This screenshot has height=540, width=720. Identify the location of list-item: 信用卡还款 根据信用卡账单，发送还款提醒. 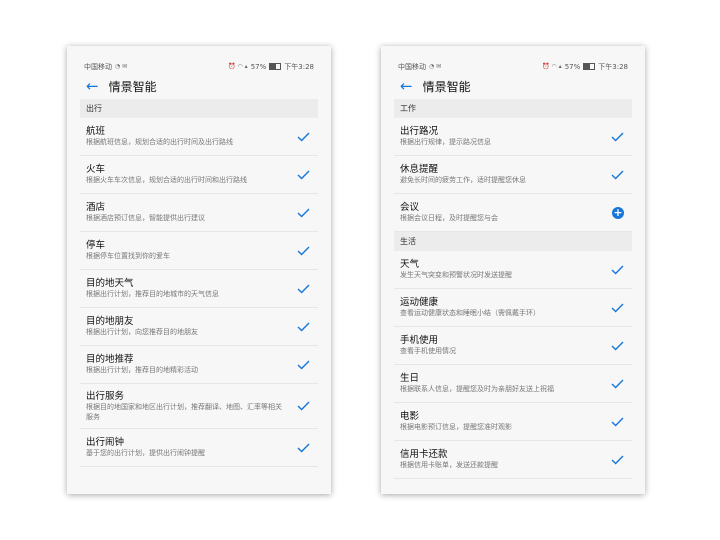
(513, 460).